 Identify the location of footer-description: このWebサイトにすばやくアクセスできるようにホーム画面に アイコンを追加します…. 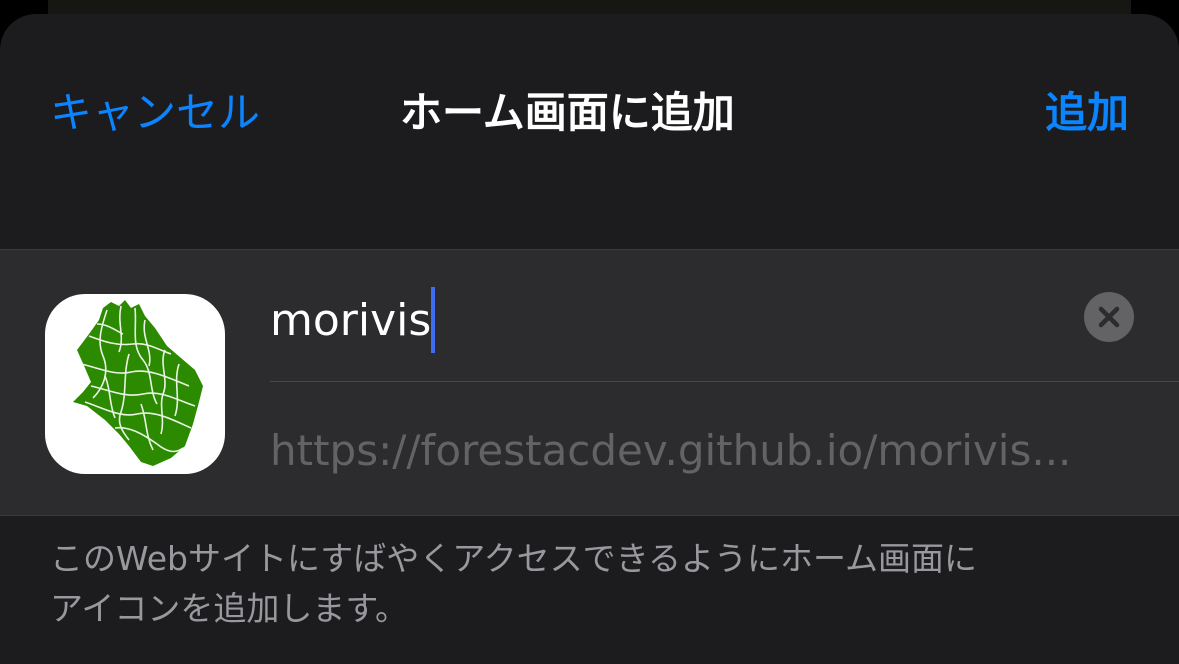
(580, 584).